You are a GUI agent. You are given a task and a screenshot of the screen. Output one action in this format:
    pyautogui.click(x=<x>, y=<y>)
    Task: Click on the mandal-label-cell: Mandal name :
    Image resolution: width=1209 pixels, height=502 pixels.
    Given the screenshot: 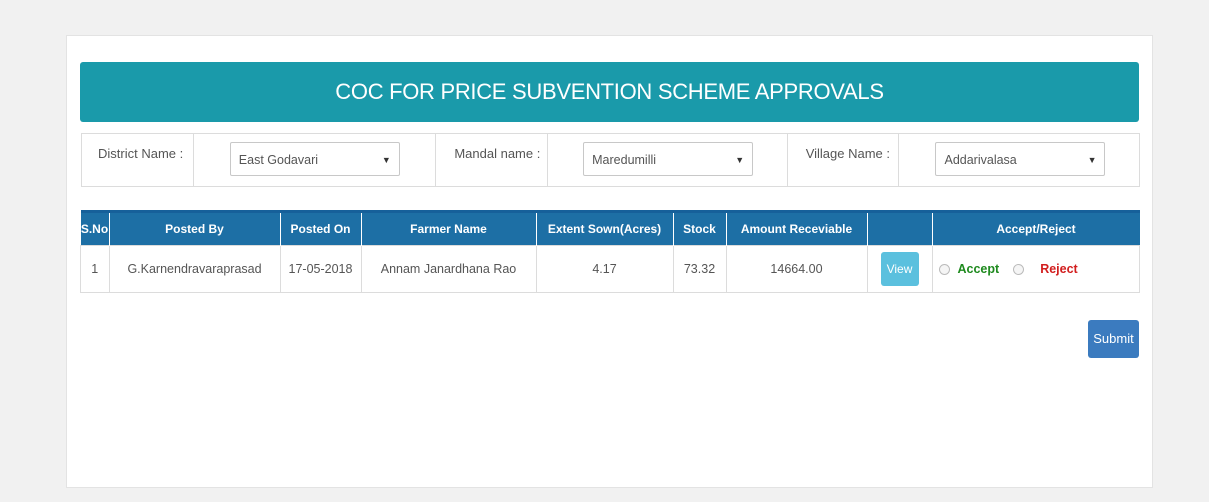 What is the action you would take?
    pyautogui.click(x=492, y=160)
    